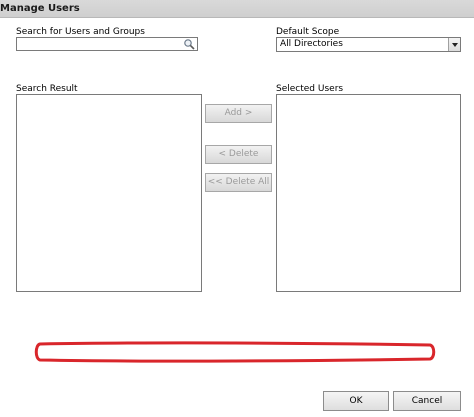 The image size is (474, 417). What do you see at coordinates (40, 8) in the screenshot?
I see `dialog-title: Manage Users` at bounding box center [40, 8].